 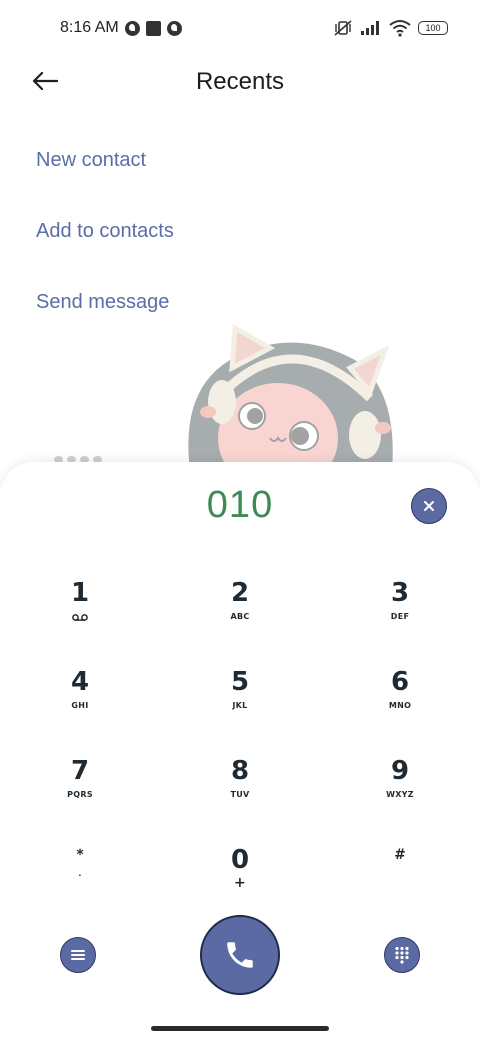 I want to click on key-1: 1, so click(x=80, y=618).